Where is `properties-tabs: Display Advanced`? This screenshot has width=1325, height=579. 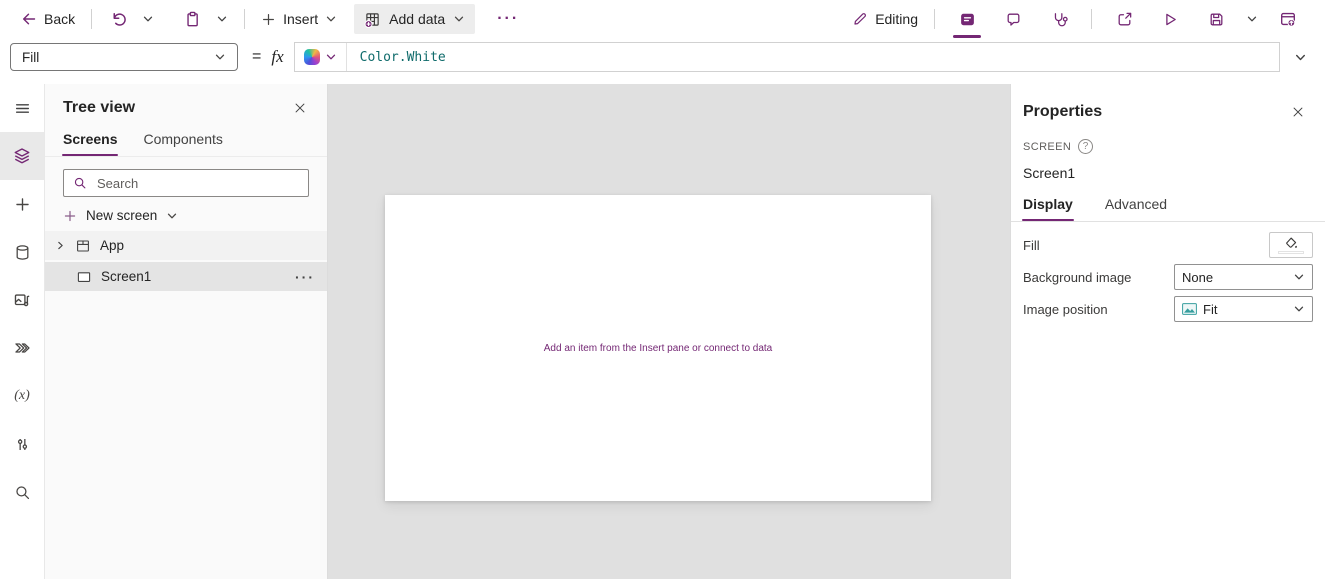 properties-tabs: Display Advanced is located at coordinates (1168, 201).